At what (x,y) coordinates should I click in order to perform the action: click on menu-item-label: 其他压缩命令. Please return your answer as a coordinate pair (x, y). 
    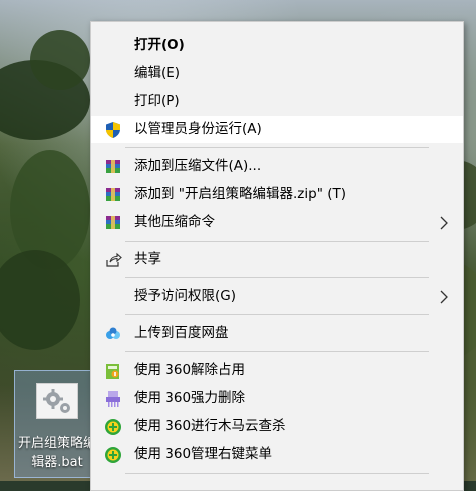
    Looking at the image, I should click on (174, 222).